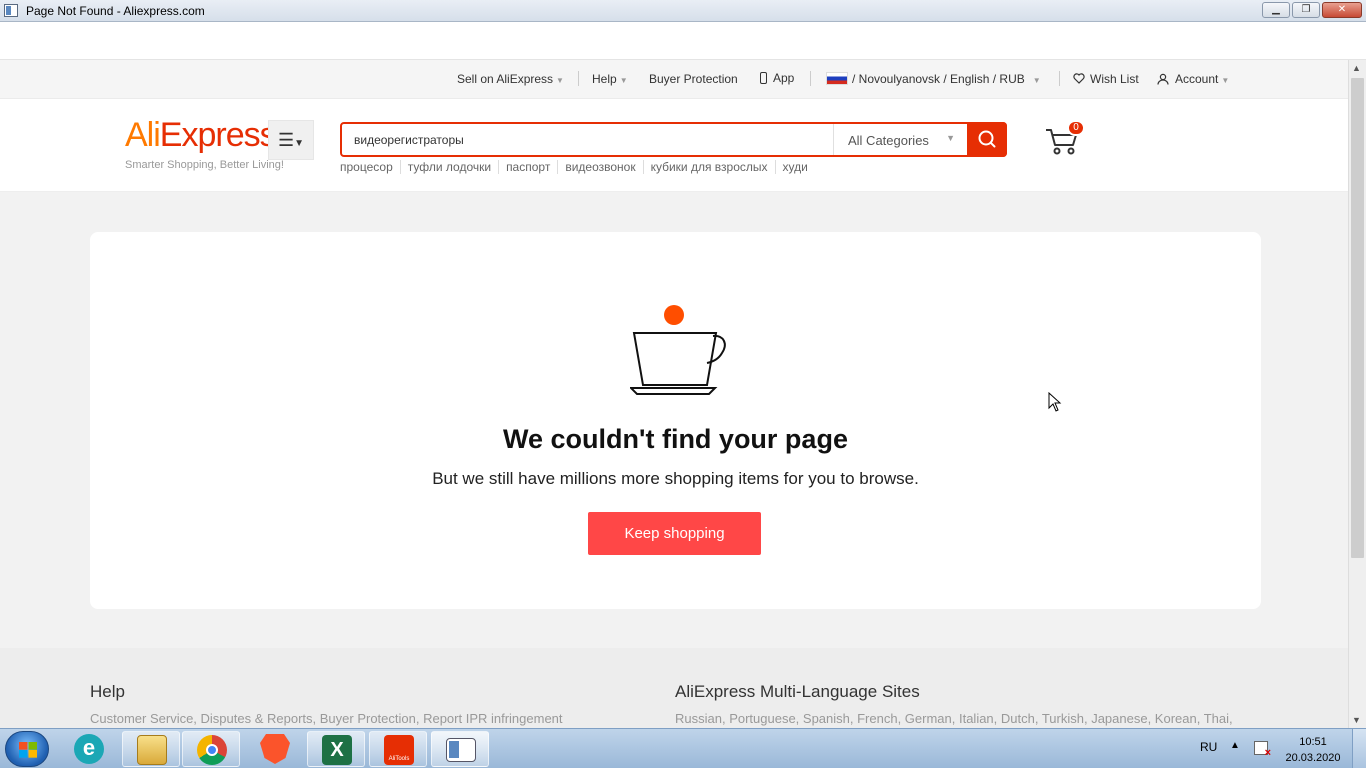 This screenshot has width=1366, height=768. Describe the element at coordinates (888, 140) in the screenshot. I see `category-label: All Categories` at that location.